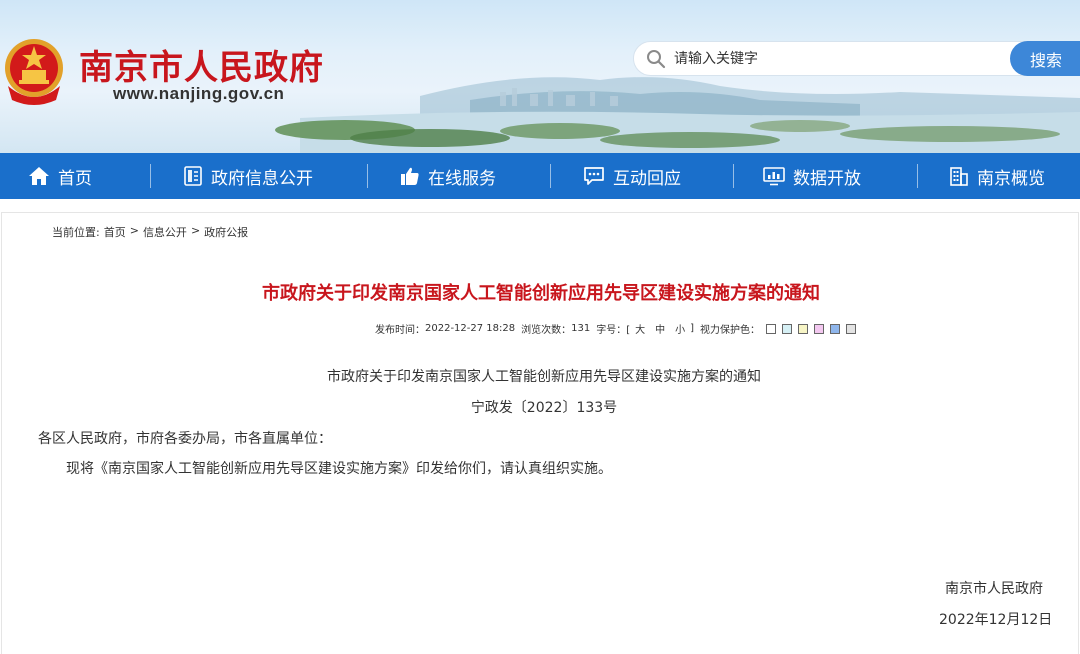  I want to click on building-icon, so click(959, 176).